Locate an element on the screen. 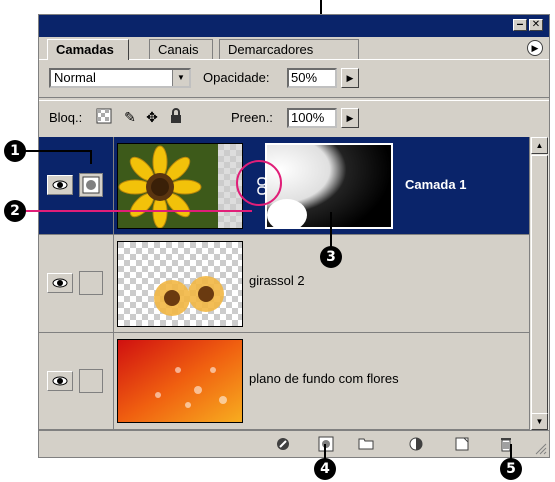 Image resolution: width=555 pixels, height=482 pixels. chevron-down-icon: ▼ is located at coordinates (180, 78).